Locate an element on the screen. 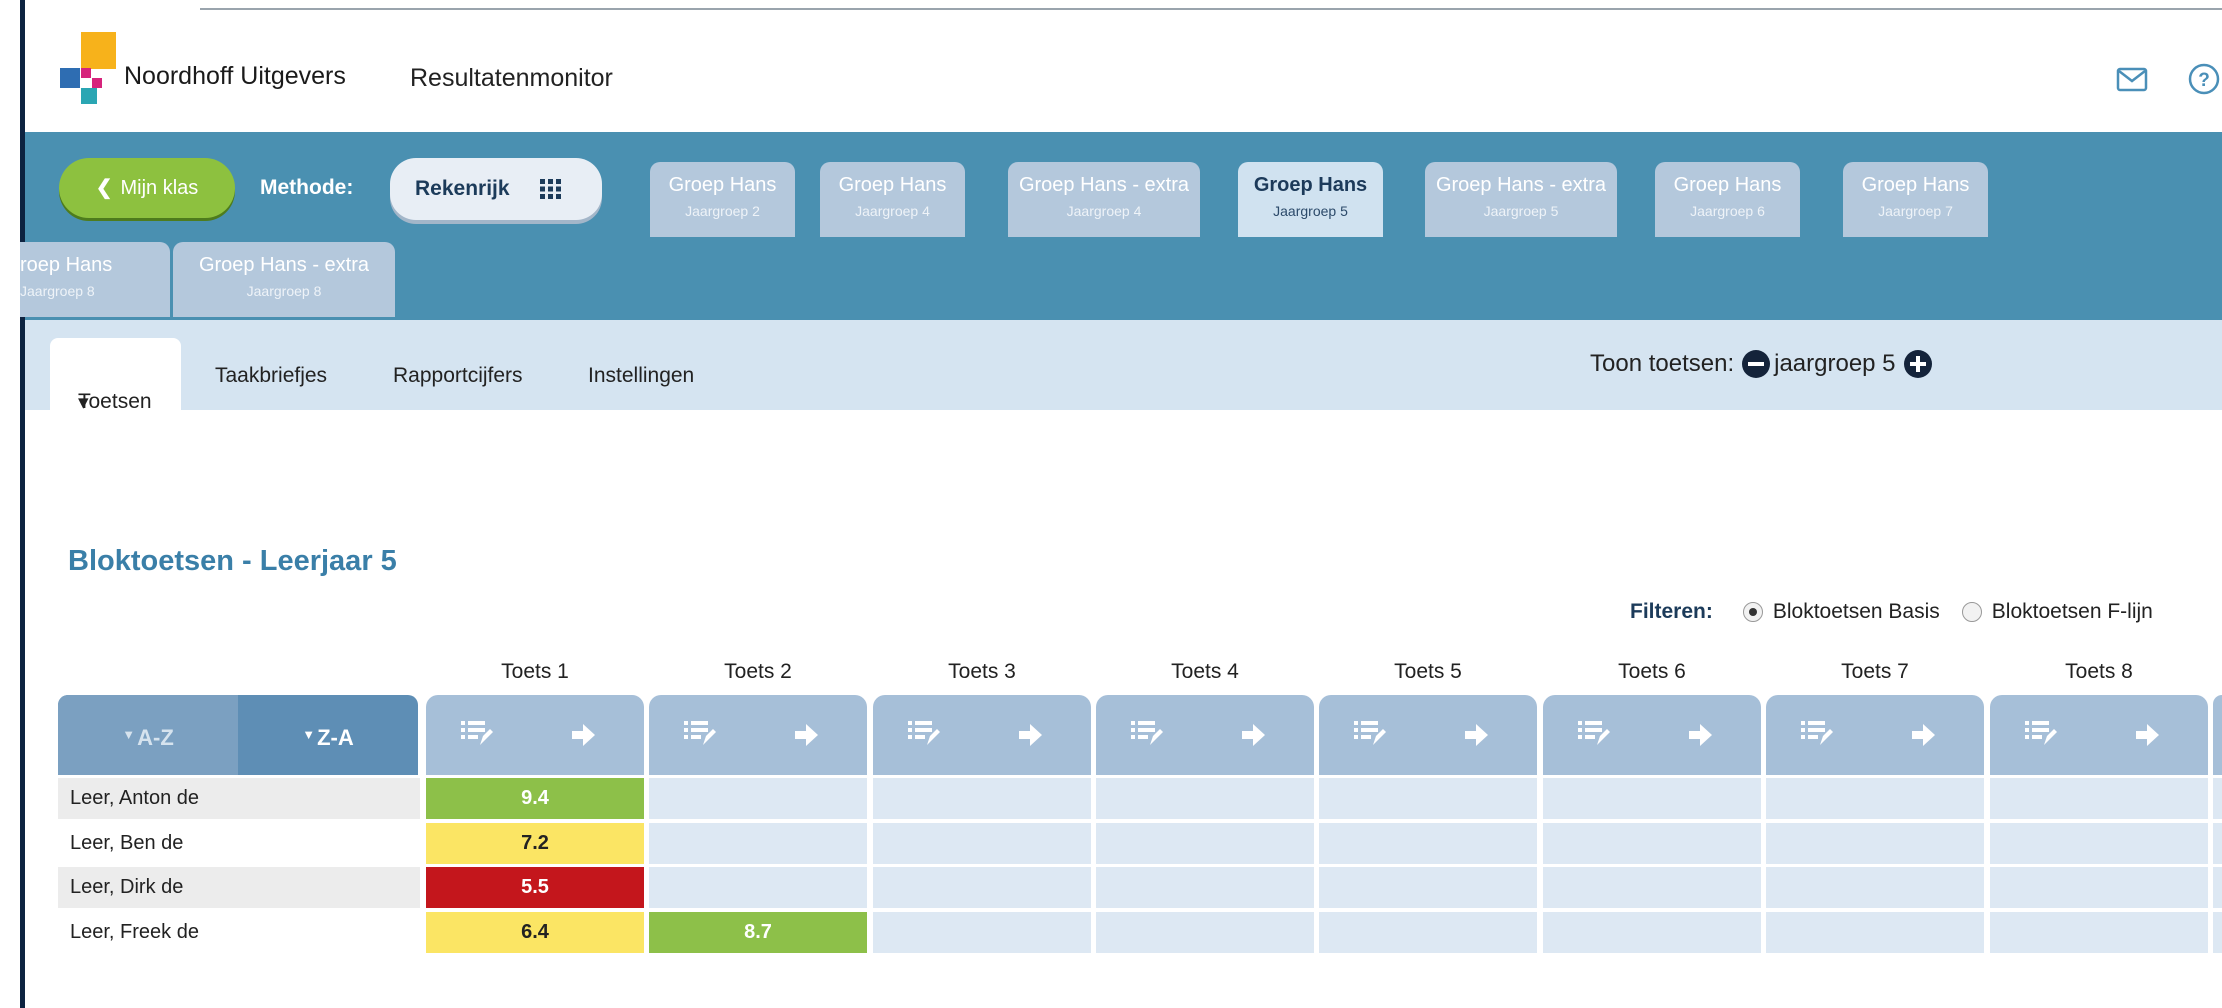  filter-option-flijn: Bloktoetsen F-lijn is located at coordinates (2072, 612).